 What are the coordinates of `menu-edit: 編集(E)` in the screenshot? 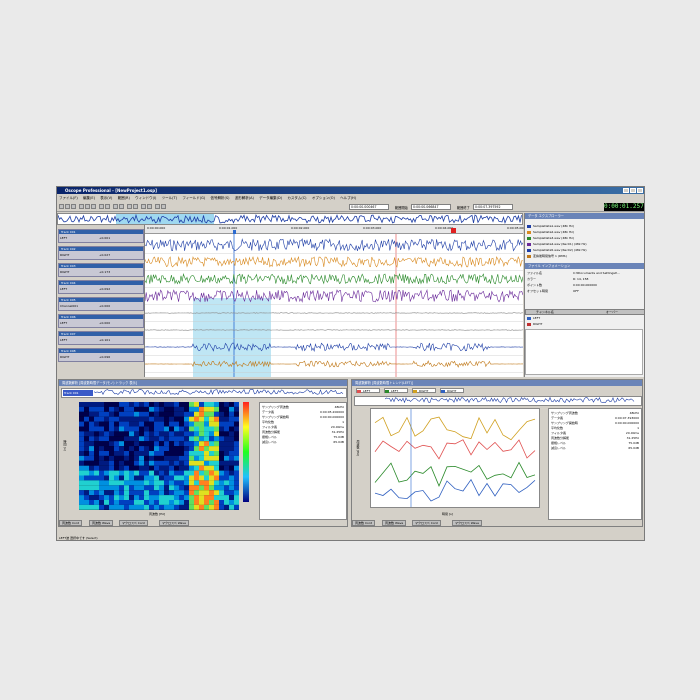 It's located at (89, 198).